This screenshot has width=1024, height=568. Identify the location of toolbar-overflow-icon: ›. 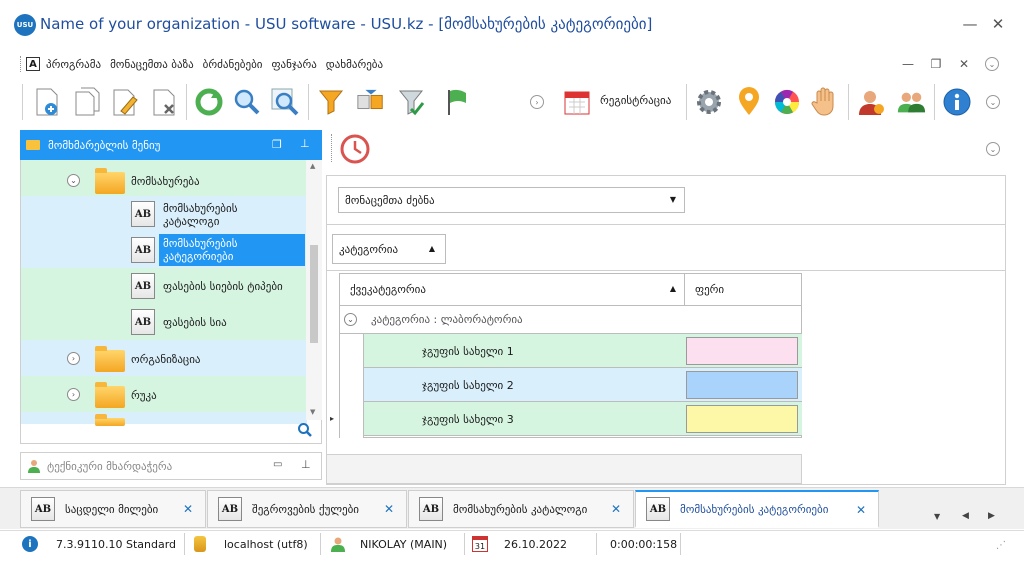
(537, 102).